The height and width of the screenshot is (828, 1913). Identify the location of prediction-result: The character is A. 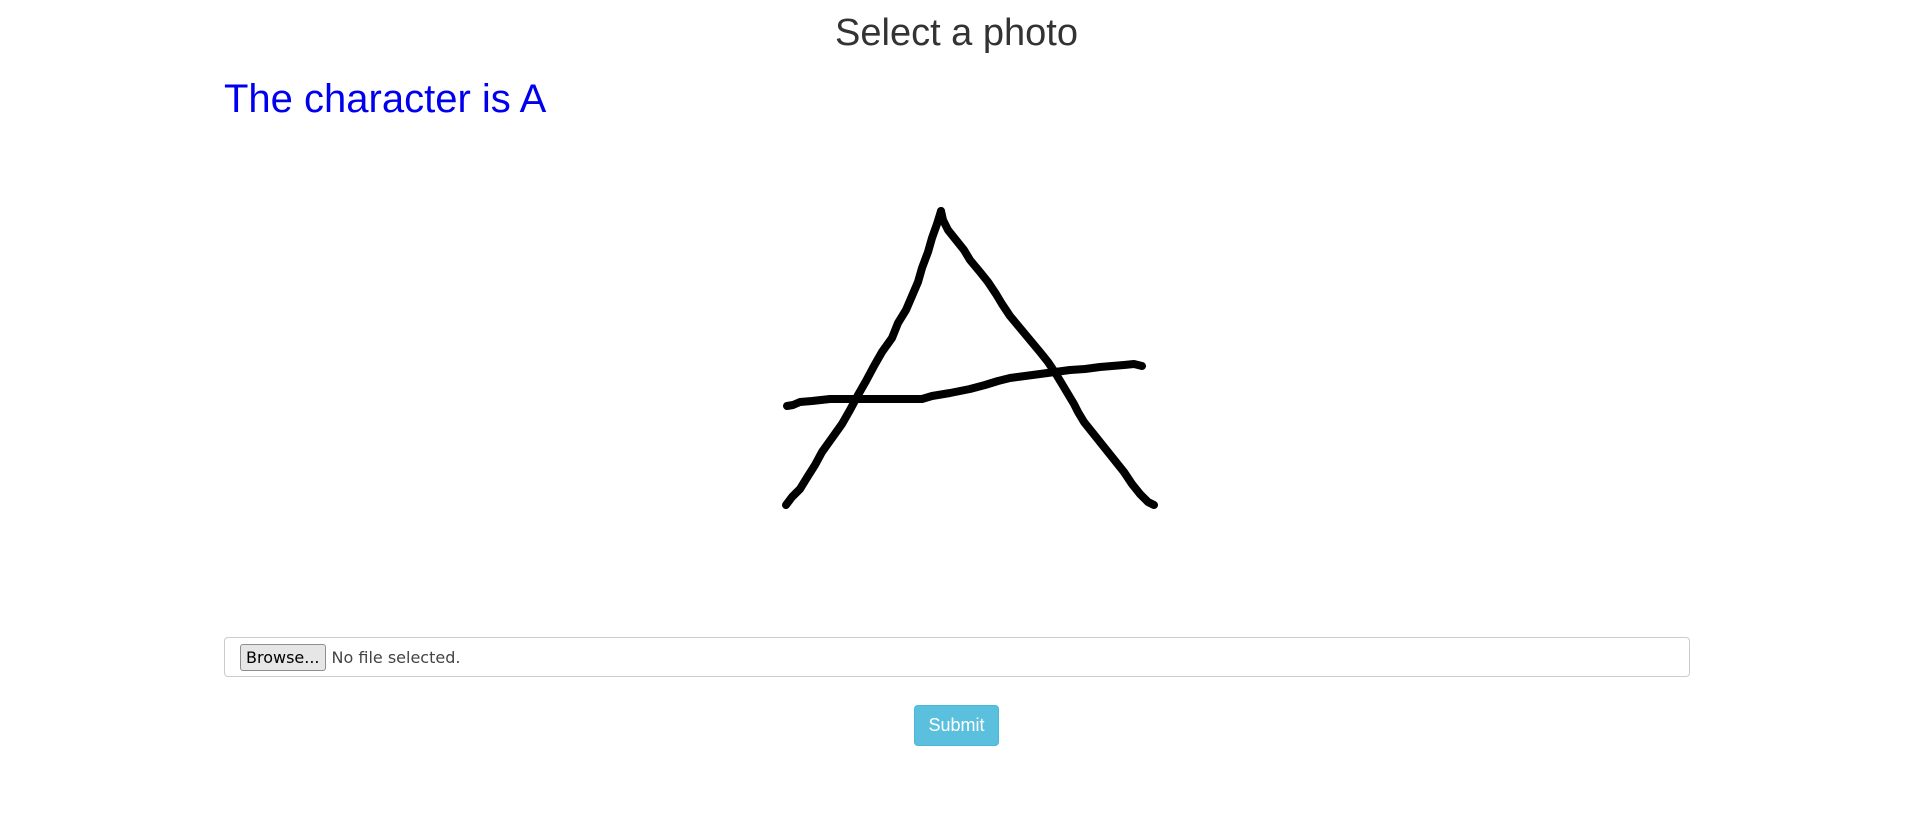
(385, 99).